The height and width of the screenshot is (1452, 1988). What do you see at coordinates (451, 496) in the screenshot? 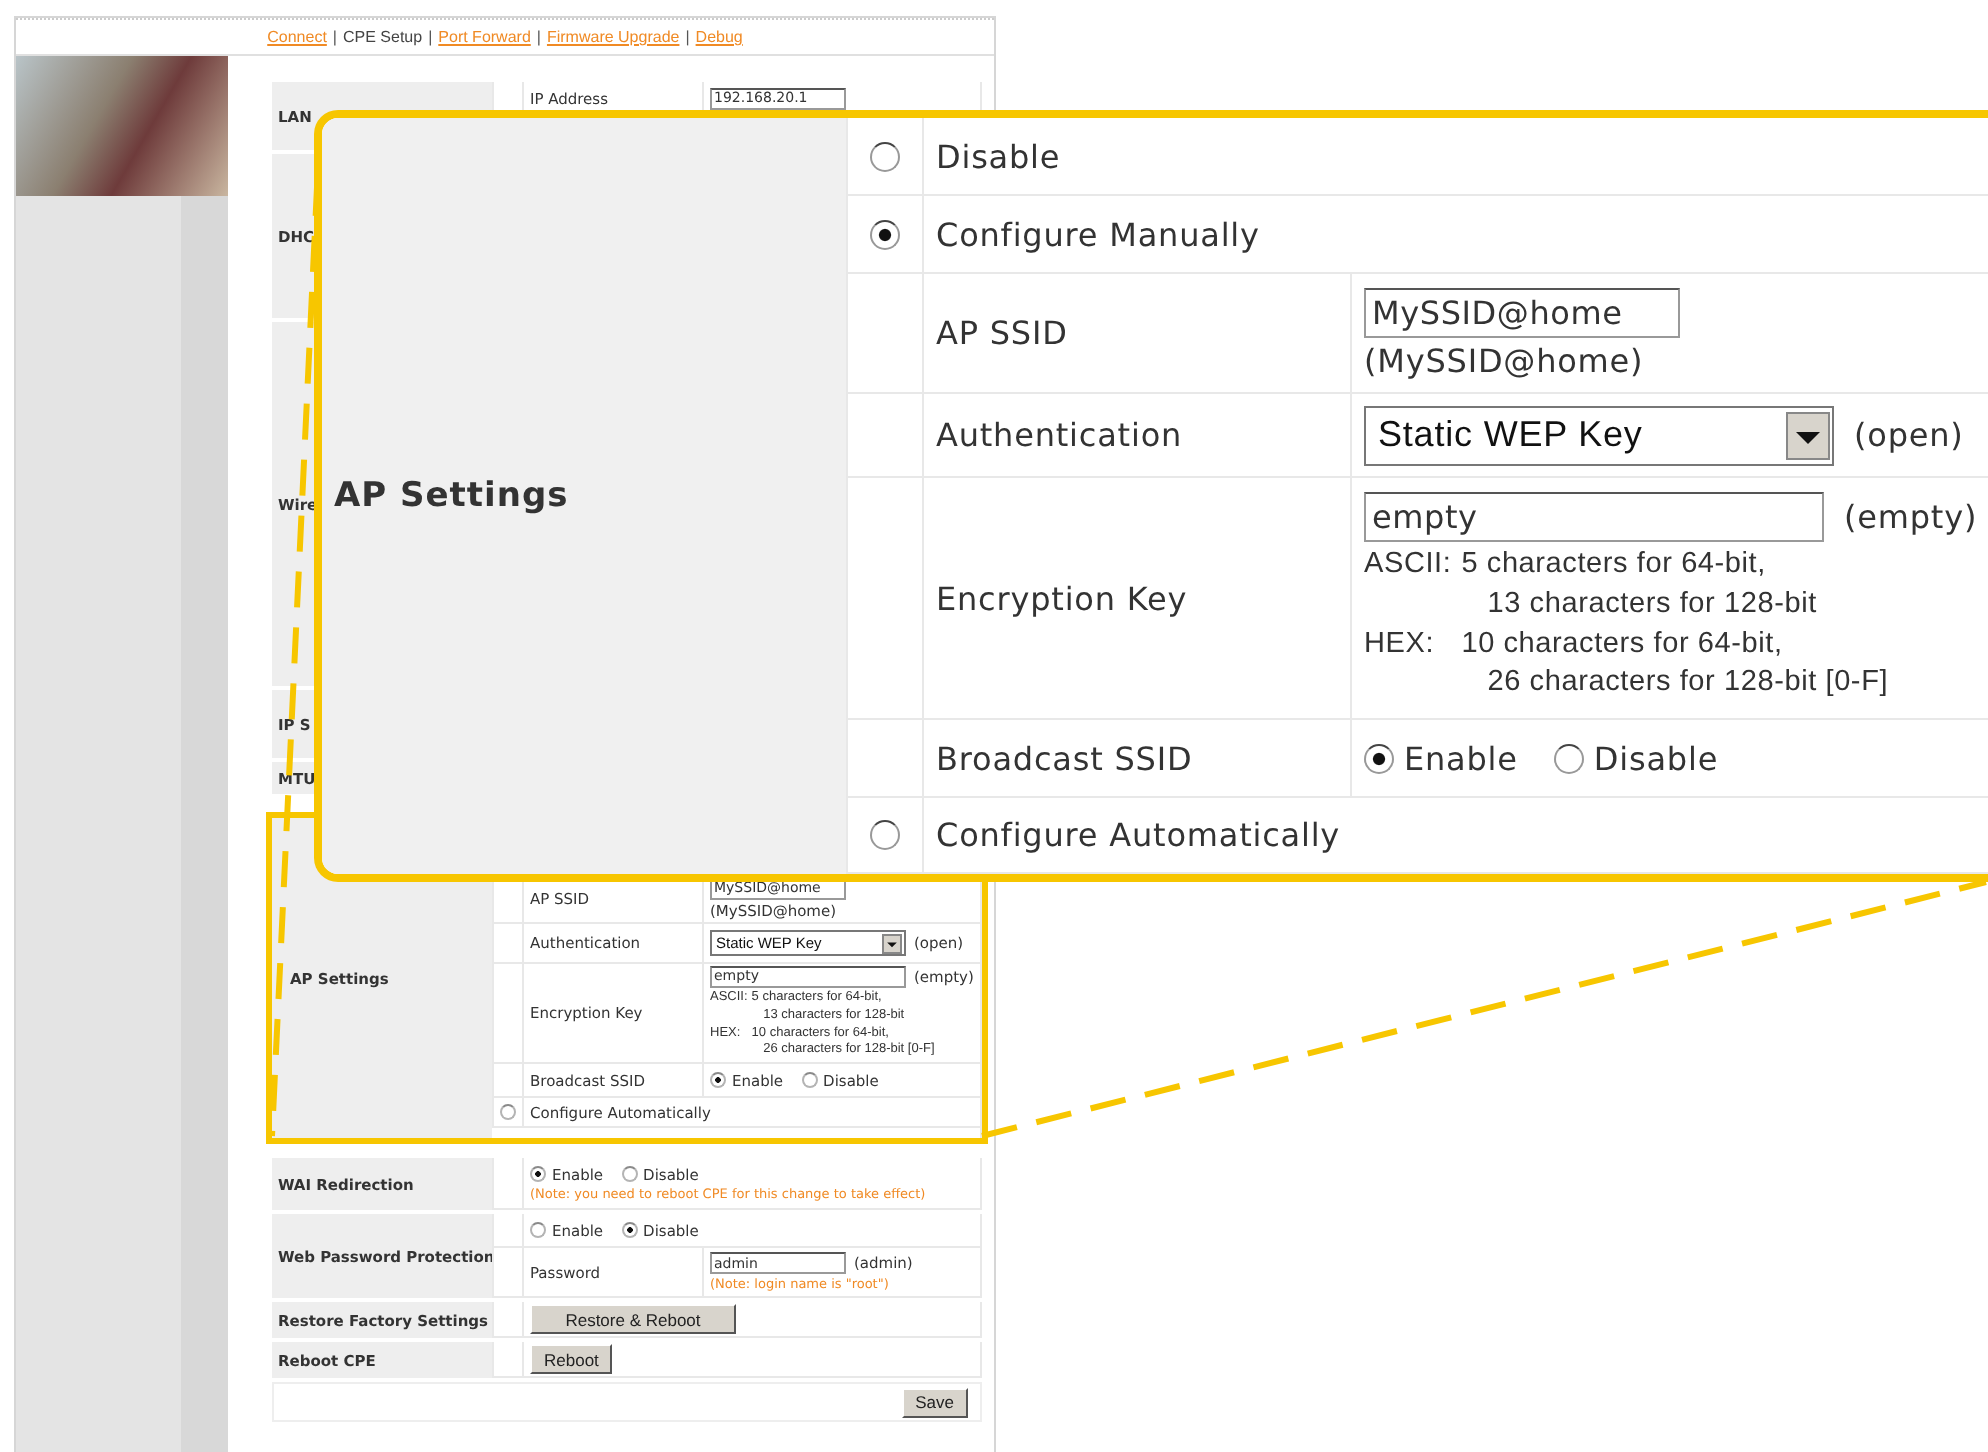
I see `section-label: AP Settings` at bounding box center [451, 496].